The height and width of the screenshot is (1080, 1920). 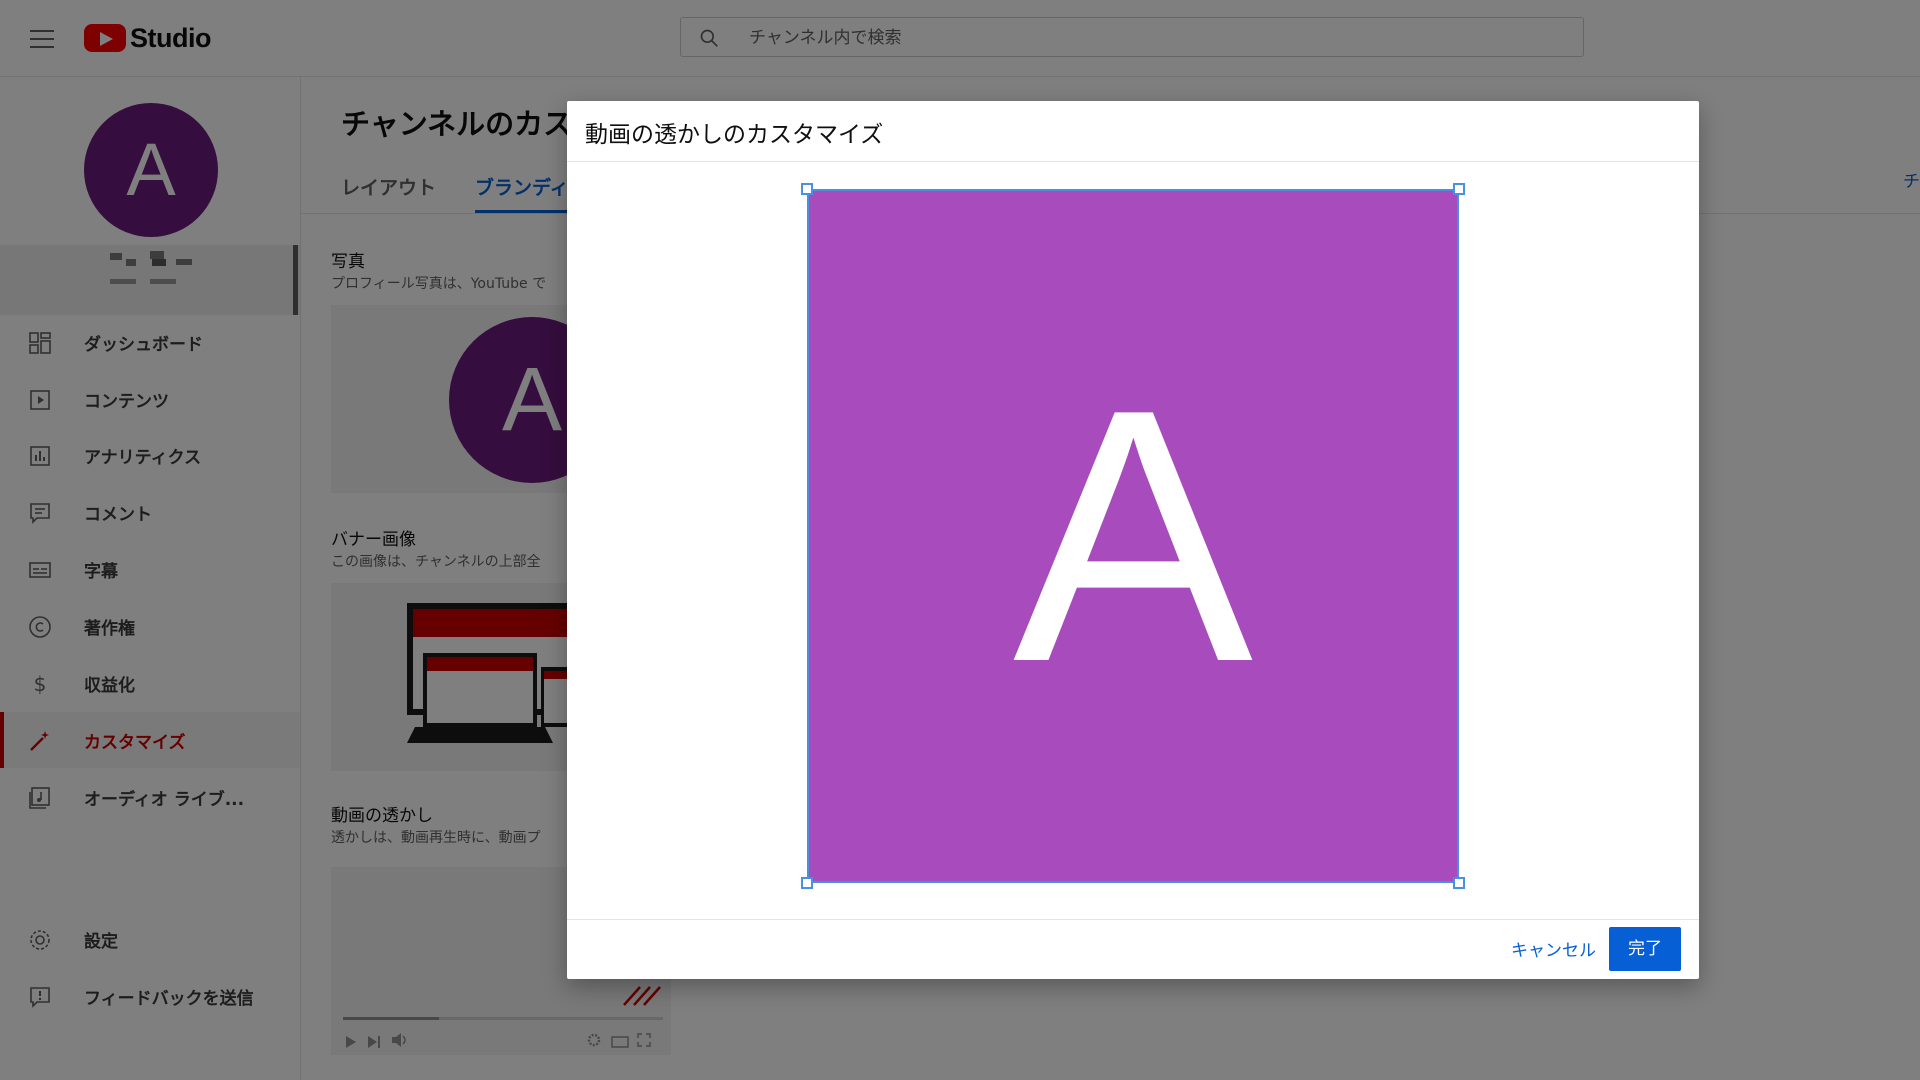 What do you see at coordinates (1133, 919) in the screenshot?
I see `dialog-footer-divider` at bounding box center [1133, 919].